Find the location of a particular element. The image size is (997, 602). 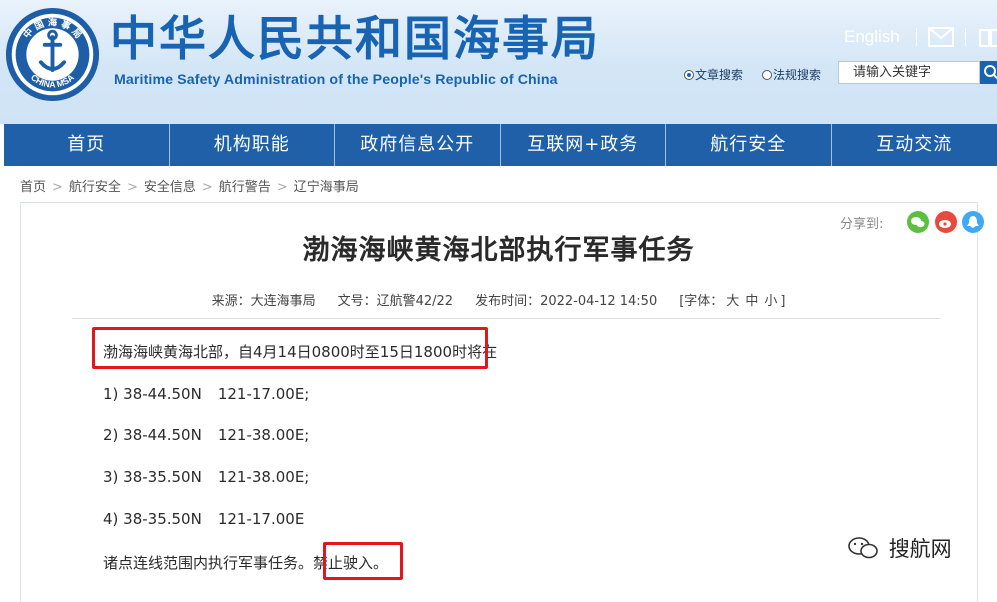

english-link: English is located at coordinates (872, 37).